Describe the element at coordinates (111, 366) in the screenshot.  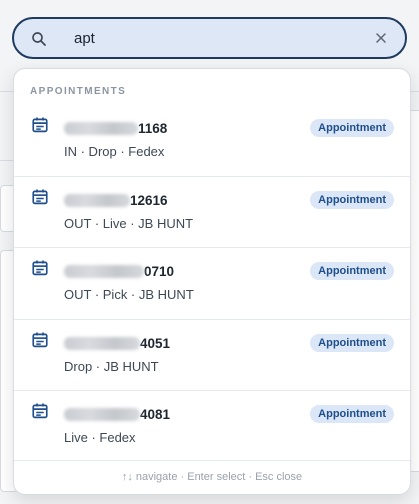
I see `result-subtitle: Drop · JB HUNT` at that location.